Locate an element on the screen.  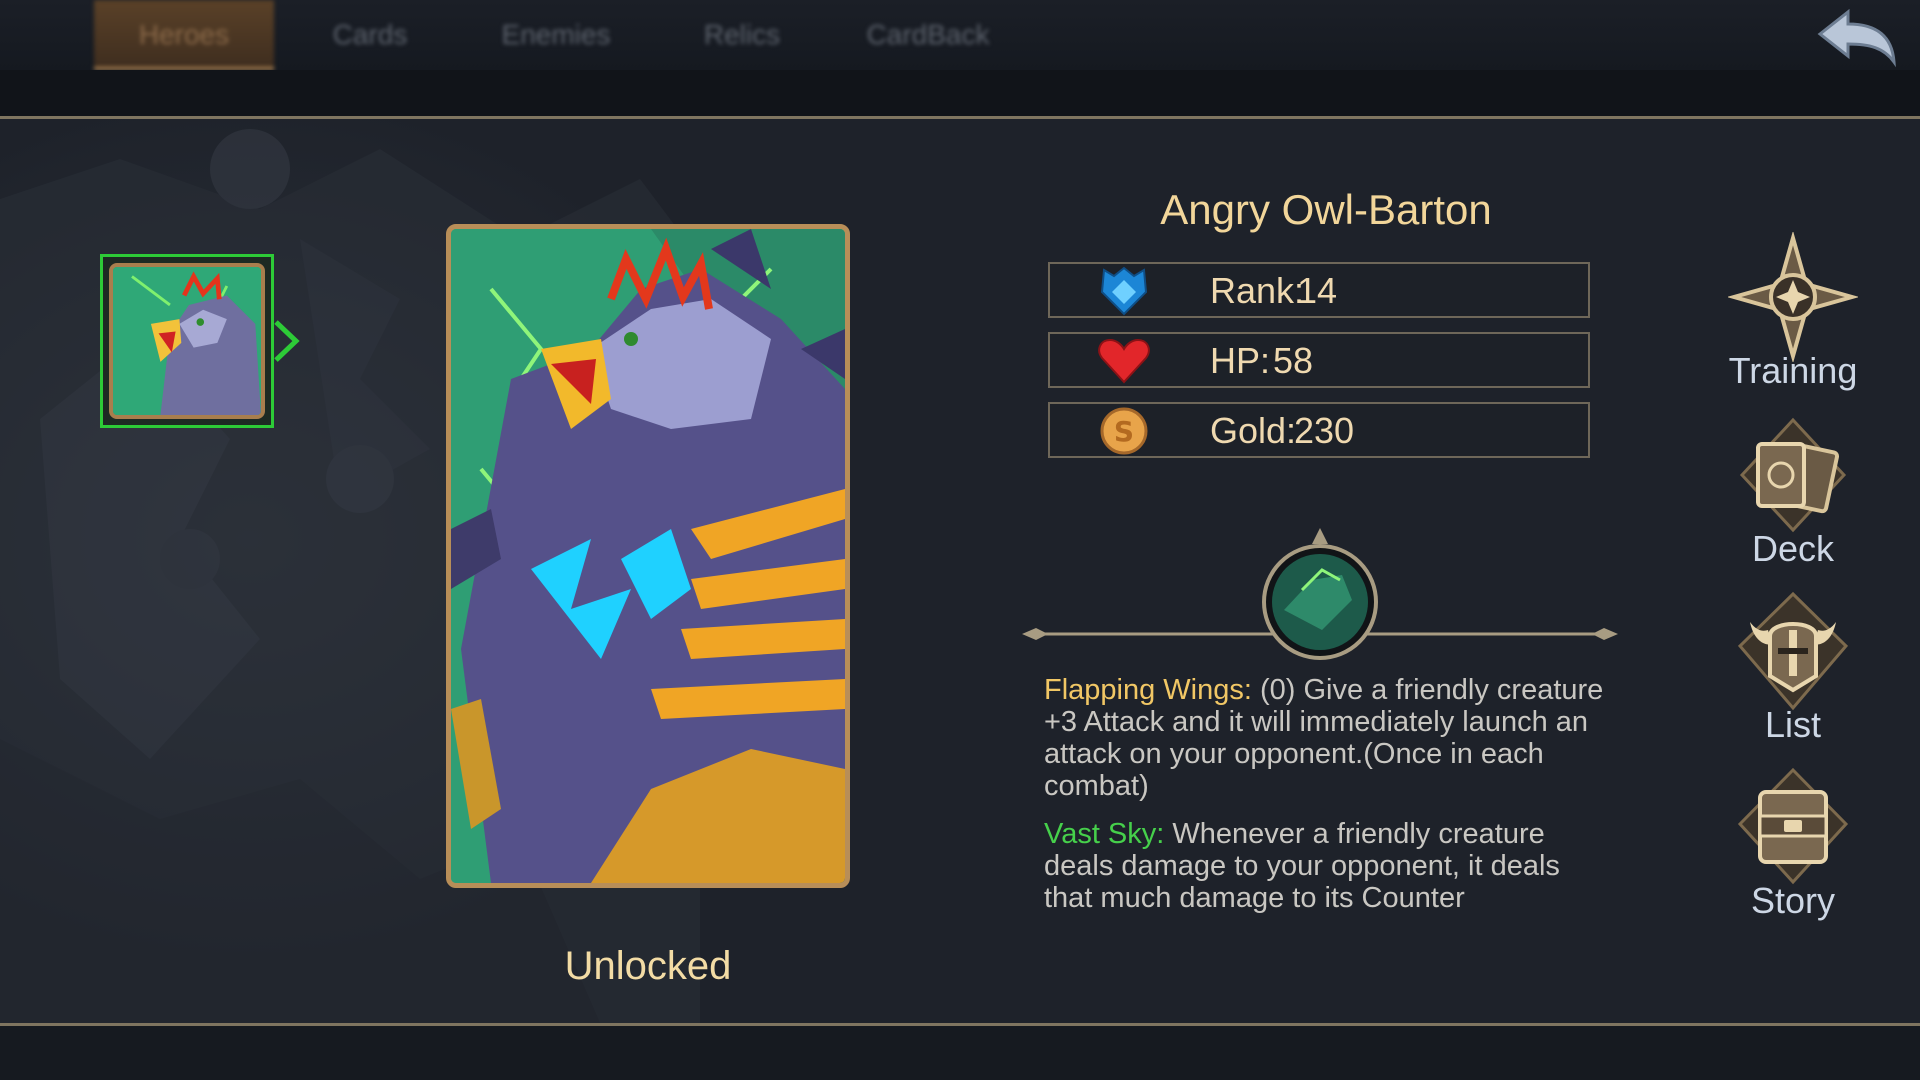
hero-thumbnail is located at coordinates (187, 341).